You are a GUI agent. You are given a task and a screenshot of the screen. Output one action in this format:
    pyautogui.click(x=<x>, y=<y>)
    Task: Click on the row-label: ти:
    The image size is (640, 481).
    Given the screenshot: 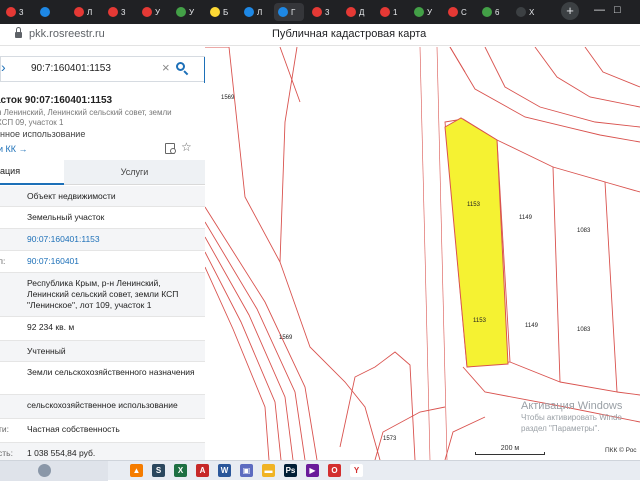 What is the action you would take?
    pyautogui.click(x=4, y=429)
    